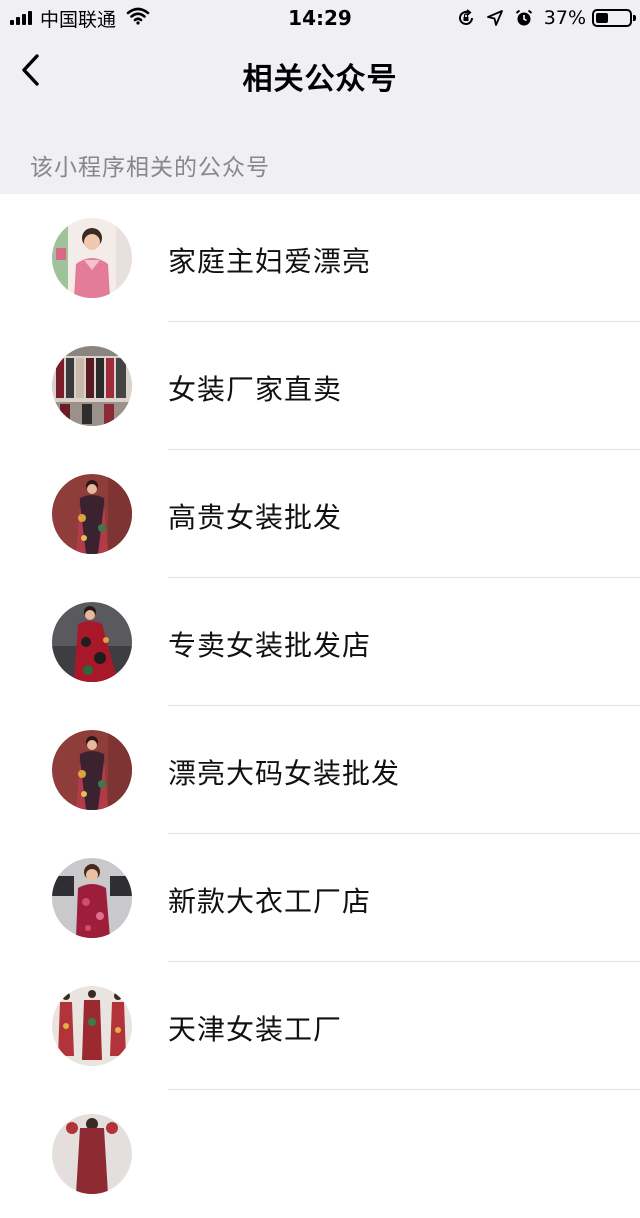 This screenshot has width=640, height=1218. What do you see at coordinates (270, 901) in the screenshot?
I see `account-name: 新款大衣工厂店` at bounding box center [270, 901].